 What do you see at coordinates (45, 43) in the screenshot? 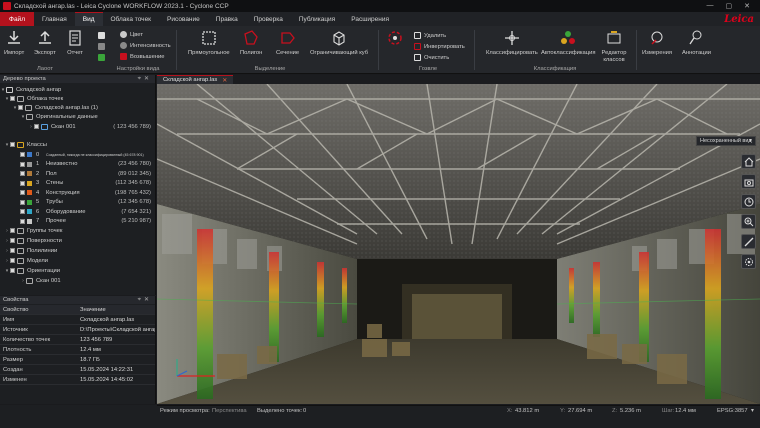
I see `export-button: Экспорт` at bounding box center [45, 43].